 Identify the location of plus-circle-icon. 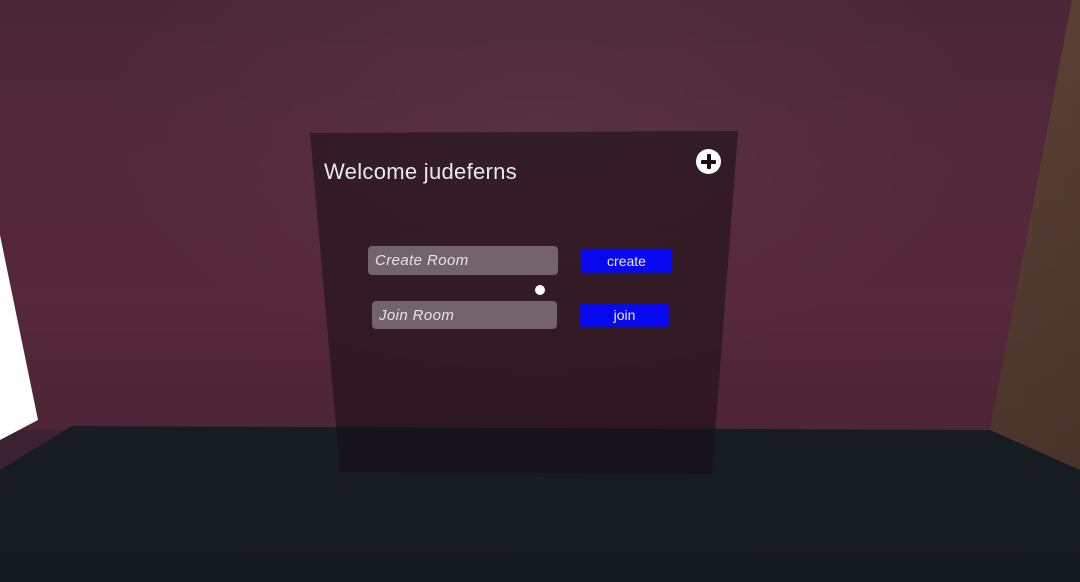
(708, 161).